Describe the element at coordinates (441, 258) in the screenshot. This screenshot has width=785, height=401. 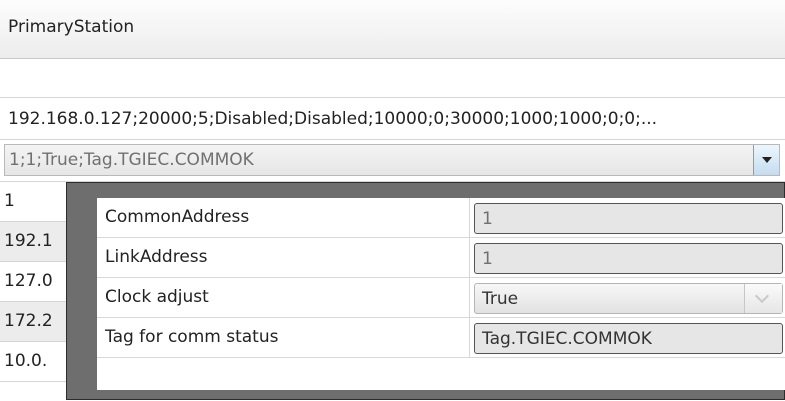
I see `prop-row-link-address: LinkAddress 1` at that location.